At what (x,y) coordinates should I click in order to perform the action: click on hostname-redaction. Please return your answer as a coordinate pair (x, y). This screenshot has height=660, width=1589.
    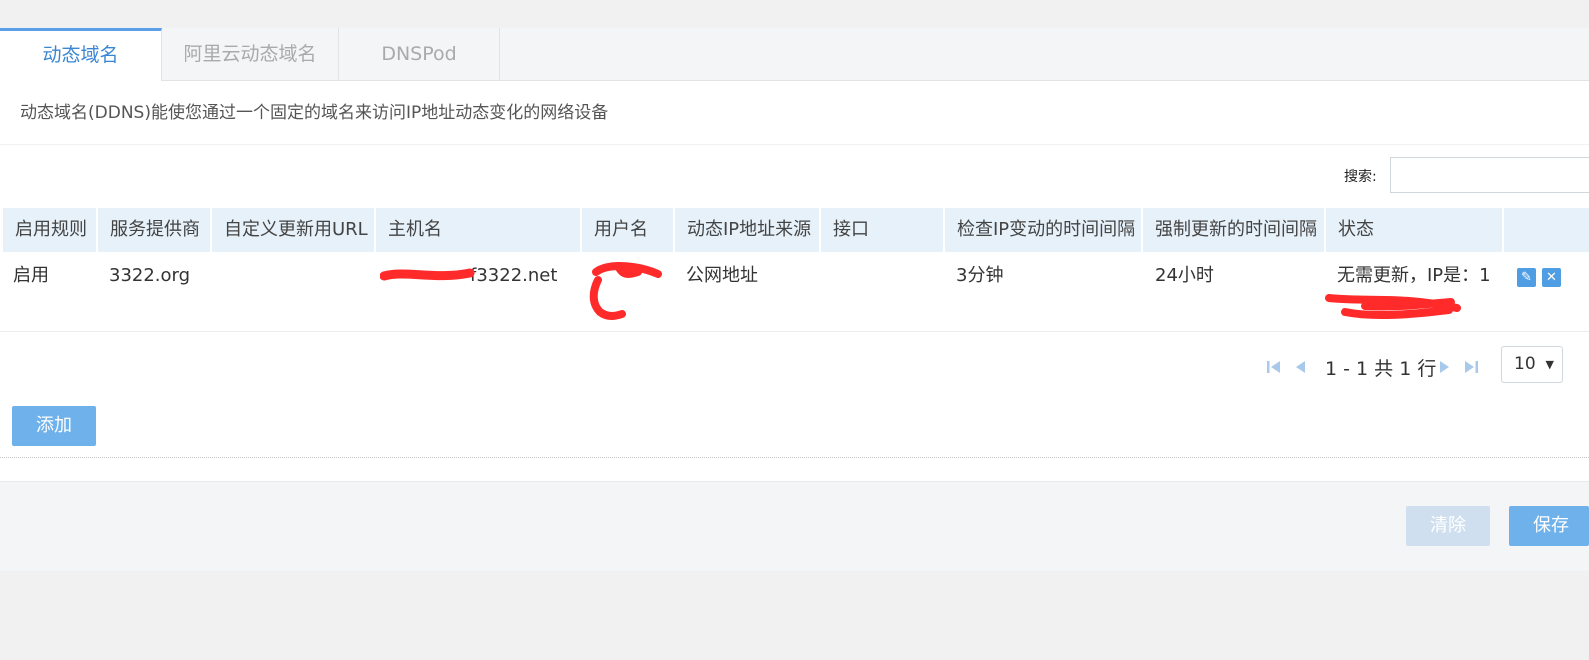
    Looking at the image, I should click on (427, 274).